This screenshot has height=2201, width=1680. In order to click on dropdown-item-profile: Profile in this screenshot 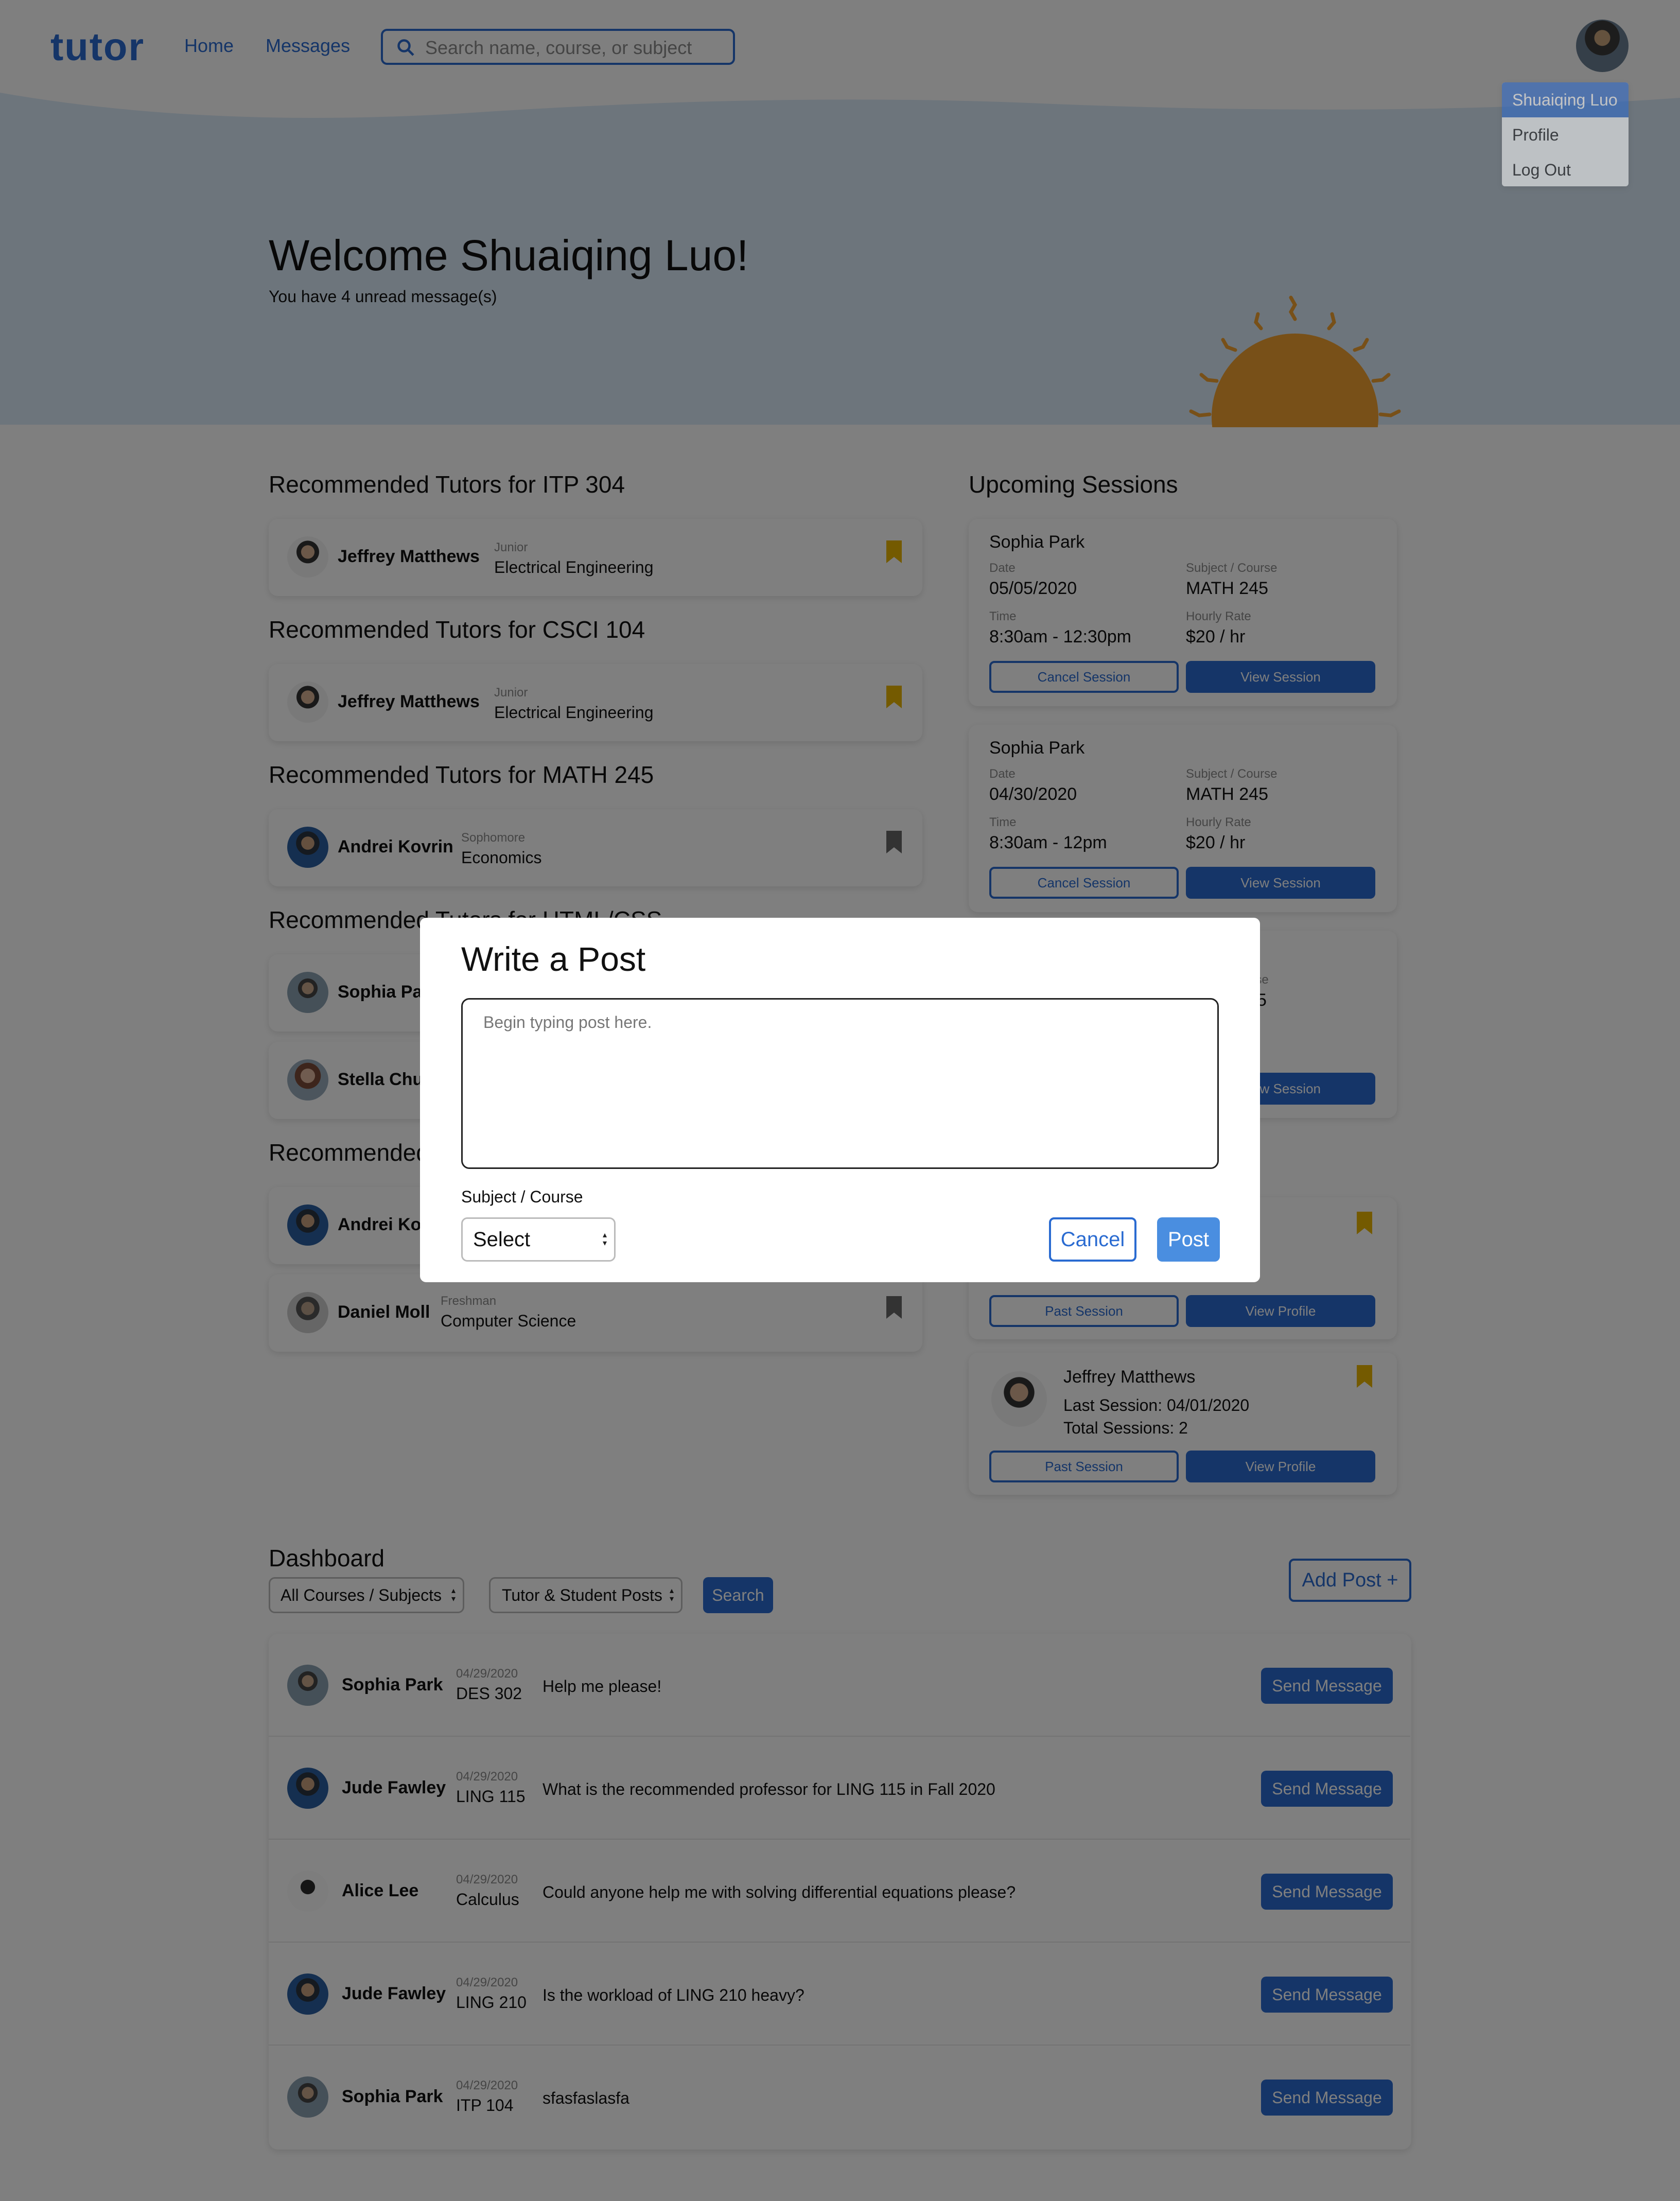, I will do `click(1565, 134)`.